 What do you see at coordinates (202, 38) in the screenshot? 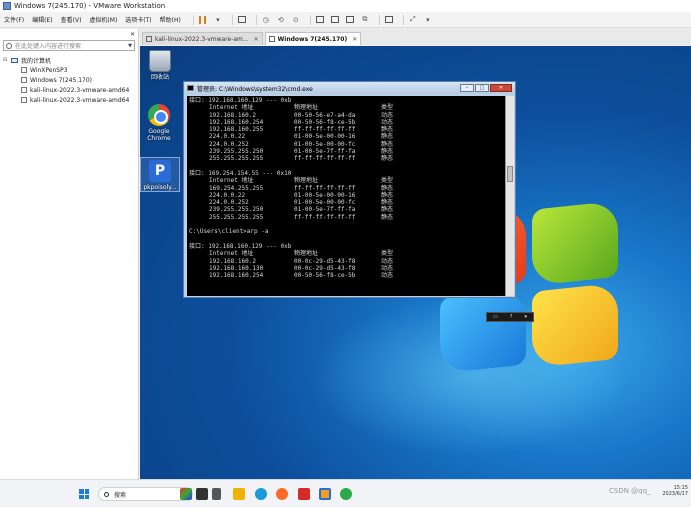
I see `tab-kali: kali-linux-2022.3-vmware-am... ✕` at bounding box center [202, 38].